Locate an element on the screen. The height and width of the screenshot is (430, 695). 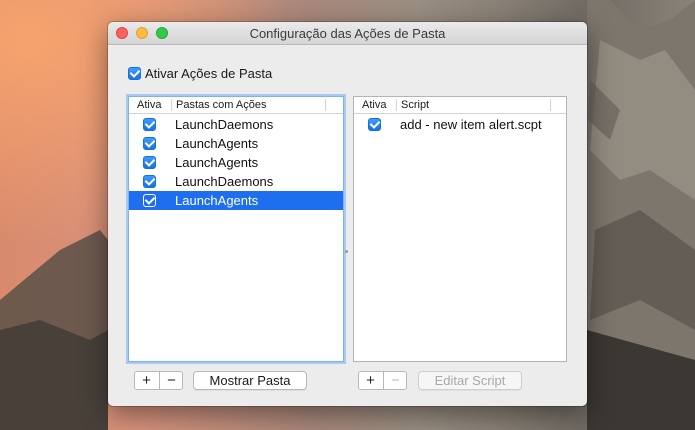
column-header-folders: Pastas com Ações is located at coordinates (221, 105).